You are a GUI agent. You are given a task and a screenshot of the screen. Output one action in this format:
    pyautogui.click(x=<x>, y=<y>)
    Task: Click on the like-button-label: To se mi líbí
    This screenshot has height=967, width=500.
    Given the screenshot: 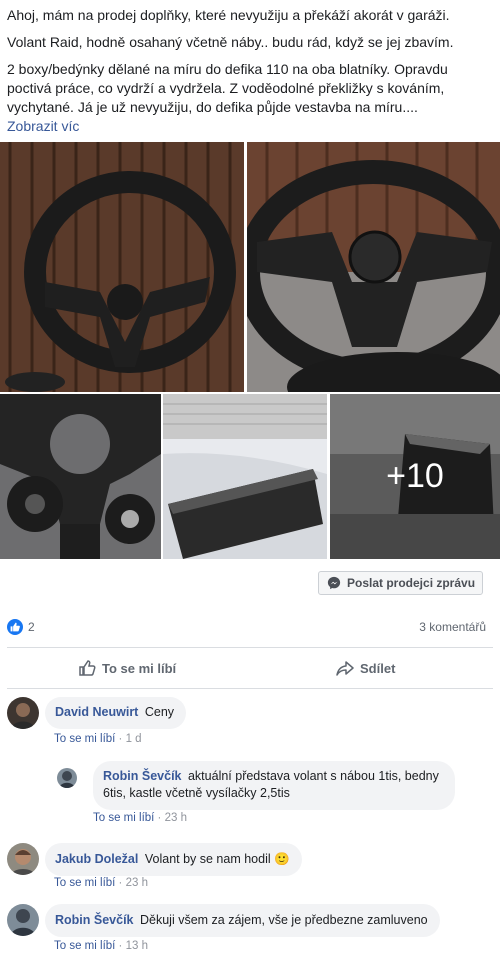 What is the action you would take?
    pyautogui.click(x=139, y=668)
    